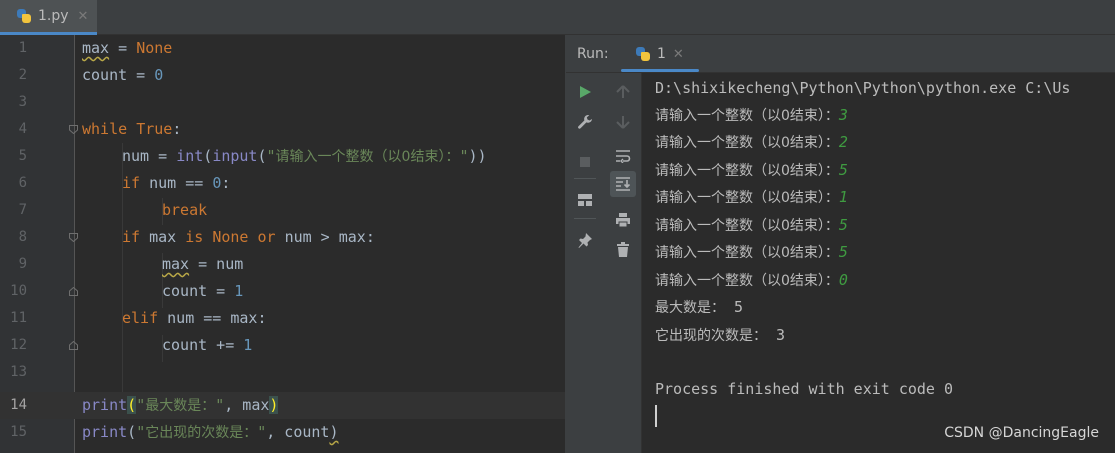 Image resolution: width=1115 pixels, height=453 pixels. What do you see at coordinates (190, 156) in the screenshot?
I see `code-token: int` at bounding box center [190, 156].